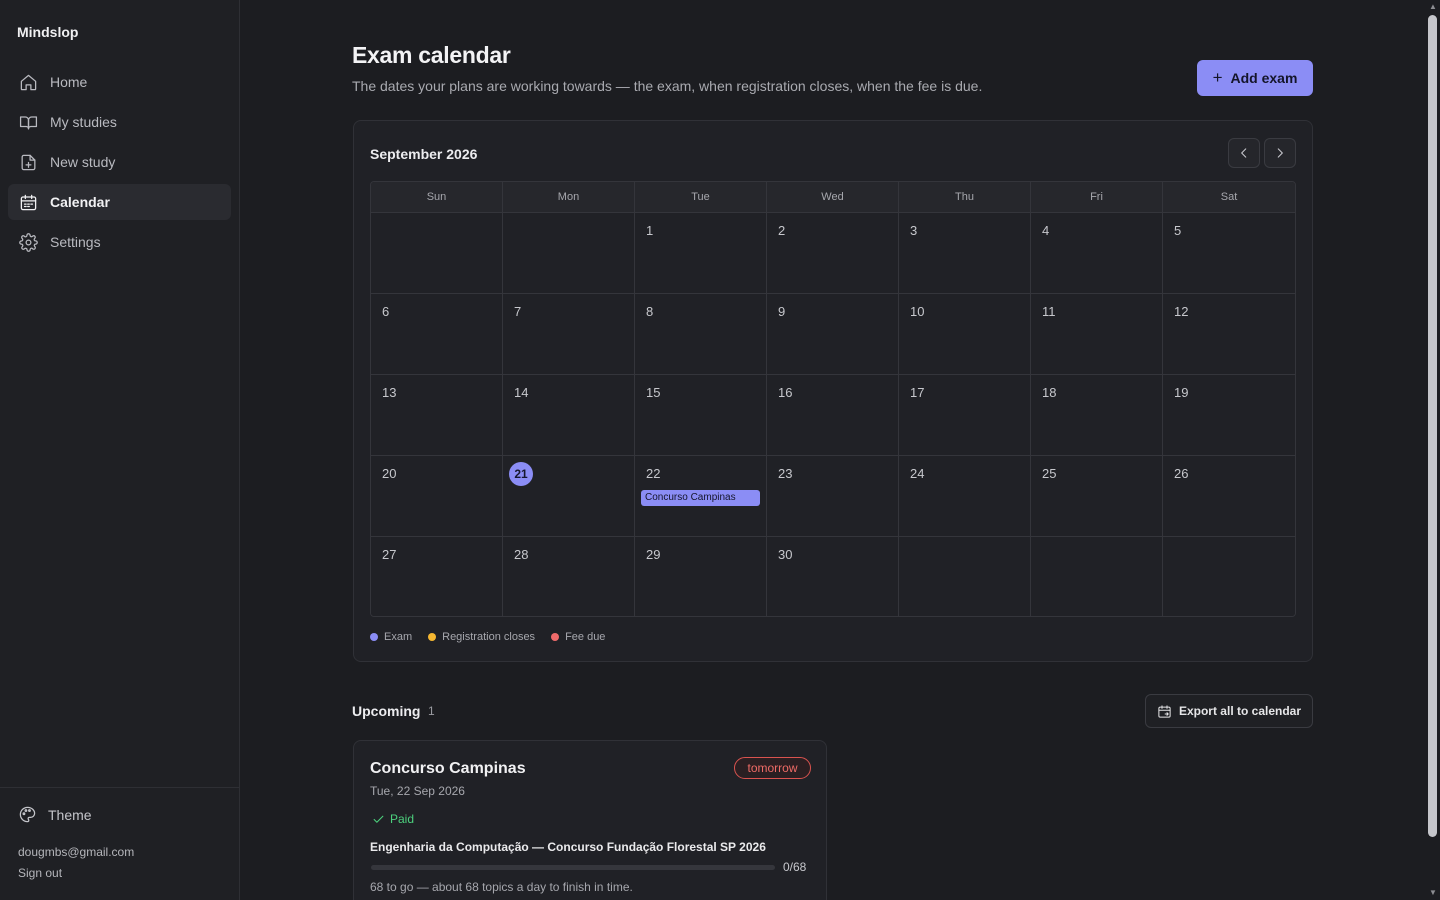 The height and width of the screenshot is (900, 1440). Describe the element at coordinates (398, 637) in the screenshot. I see `legend-label: Exam` at that location.